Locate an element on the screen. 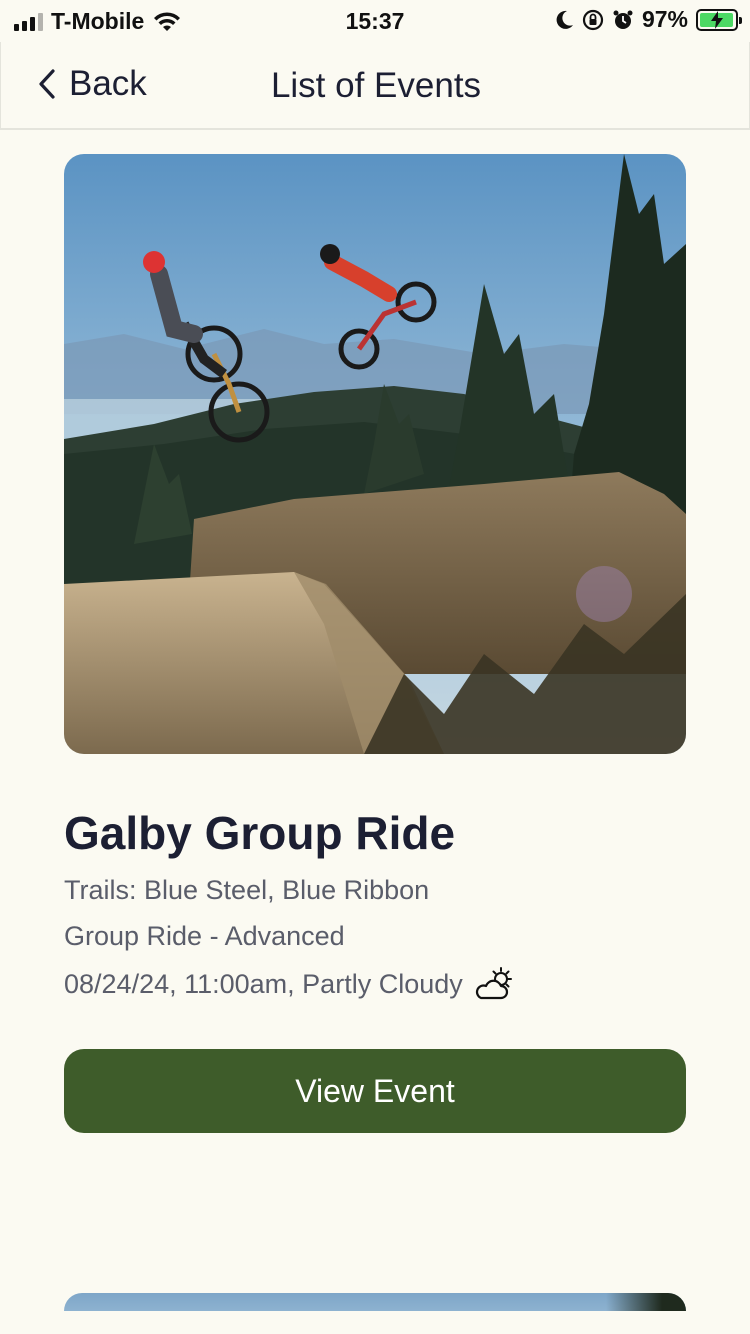 This screenshot has height=1334, width=750. event-datetime-weather: 08/24/24, 11:00am, Partly Cloudy is located at coordinates (263, 983).